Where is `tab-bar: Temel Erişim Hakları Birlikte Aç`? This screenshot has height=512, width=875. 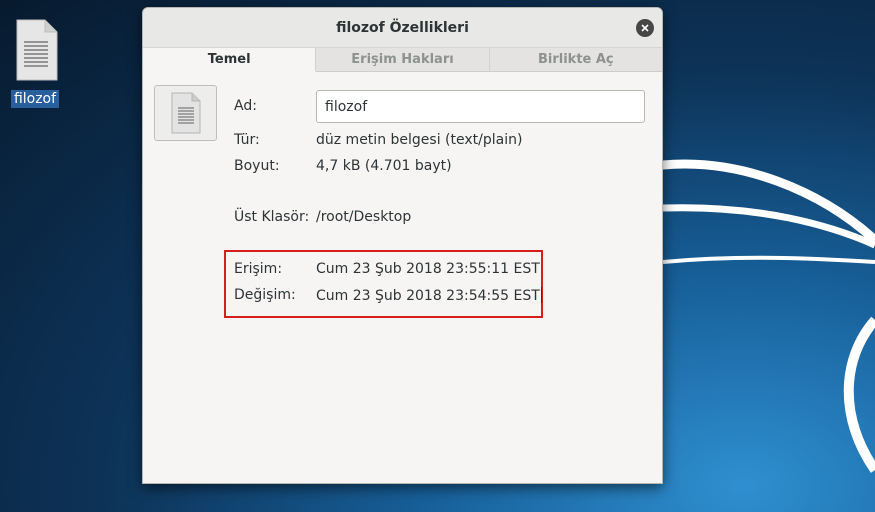
tab-bar: Temel Erişim Hakları Birlikte Aç is located at coordinates (402, 60).